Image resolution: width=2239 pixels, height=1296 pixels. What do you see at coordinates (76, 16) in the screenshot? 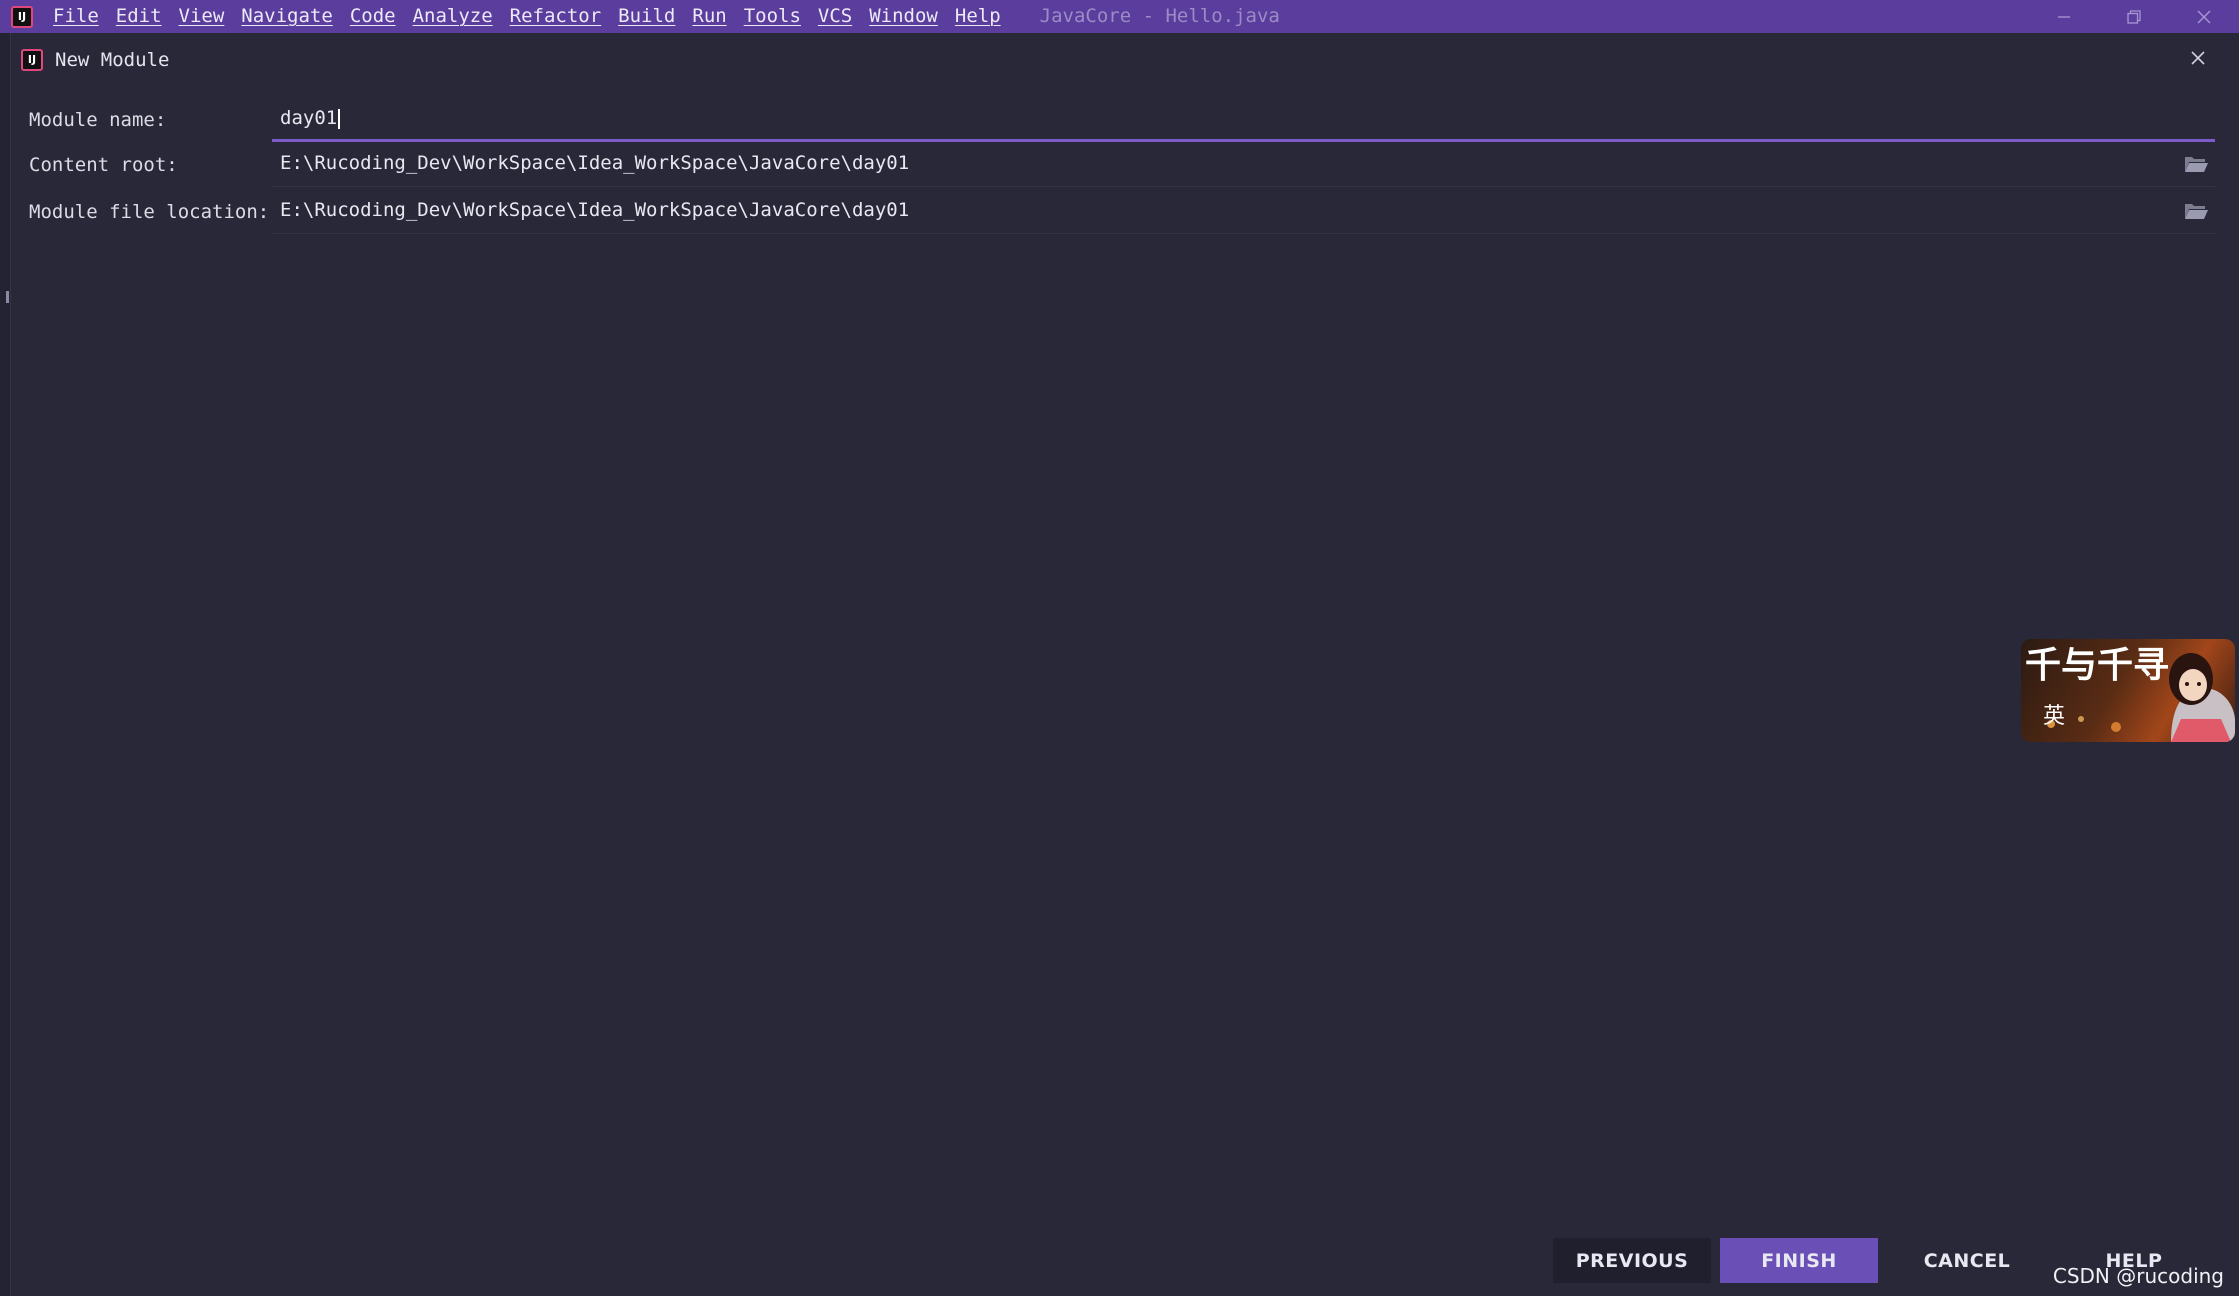
I see `menu-file: File` at bounding box center [76, 16].